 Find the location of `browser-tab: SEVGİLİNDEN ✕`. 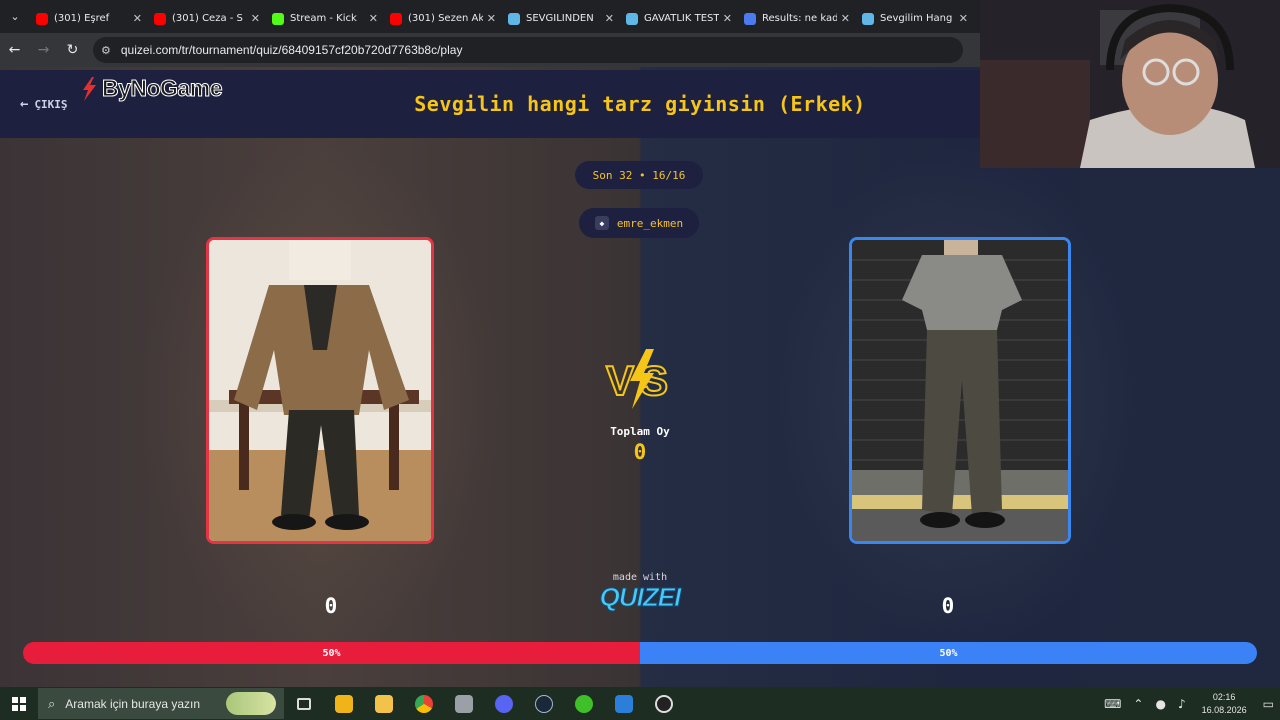

browser-tab: SEVGİLİNDEN ✕ is located at coordinates (561, 19).